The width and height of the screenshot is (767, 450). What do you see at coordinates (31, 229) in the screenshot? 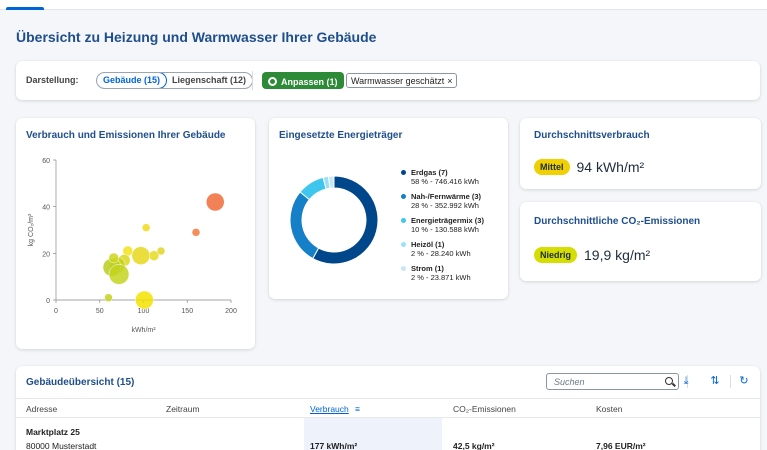
I see `y-axis-label: kg CO₂/m²` at bounding box center [31, 229].